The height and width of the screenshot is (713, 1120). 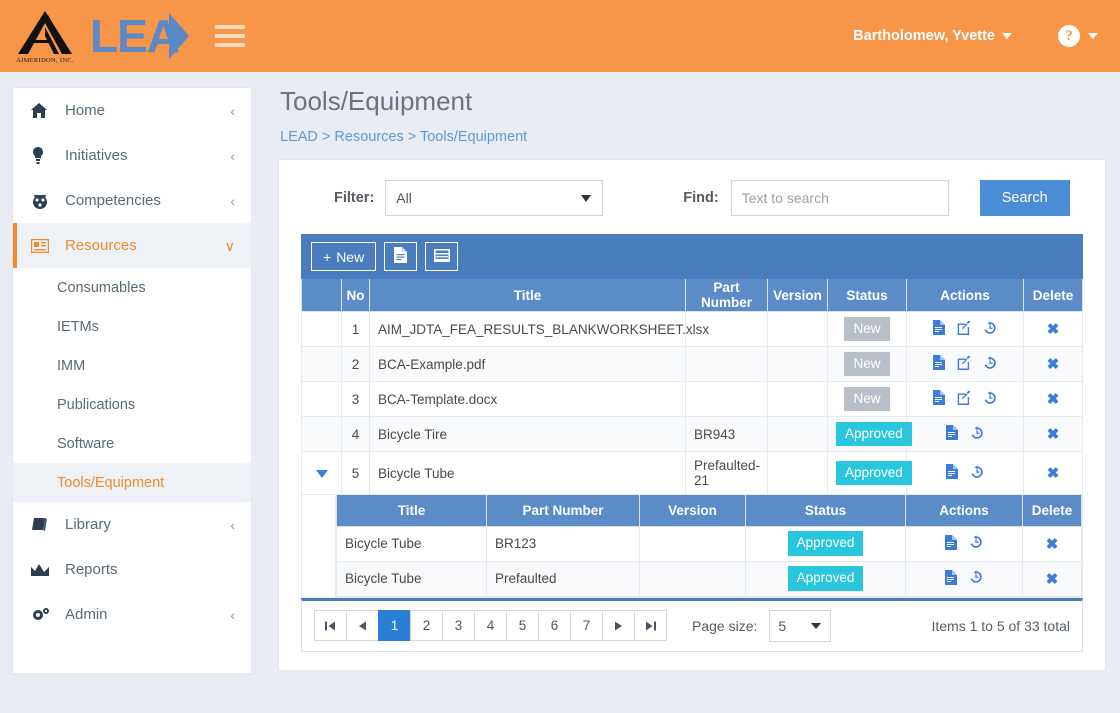 I want to click on export-document-button, so click(x=401, y=256).